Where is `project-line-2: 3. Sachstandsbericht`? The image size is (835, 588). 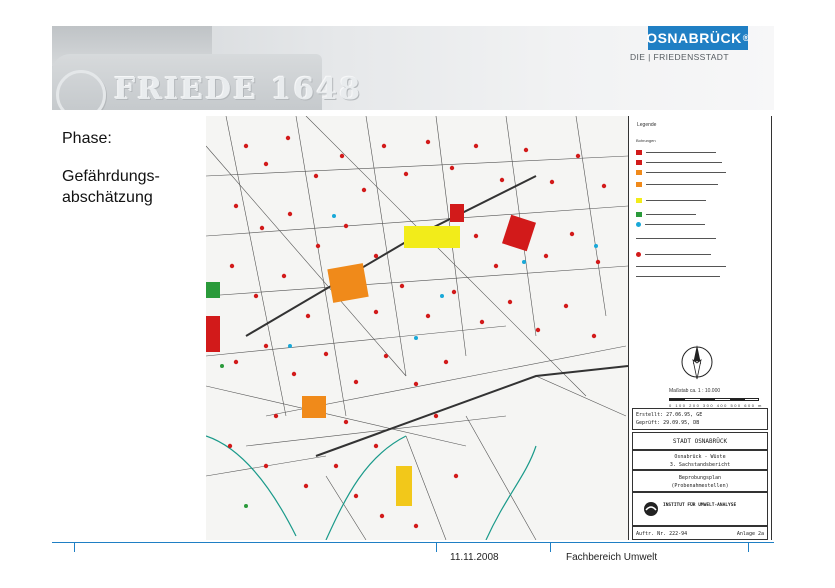
project-line-2: 3. Sachstandsbericht is located at coordinates (700, 465).